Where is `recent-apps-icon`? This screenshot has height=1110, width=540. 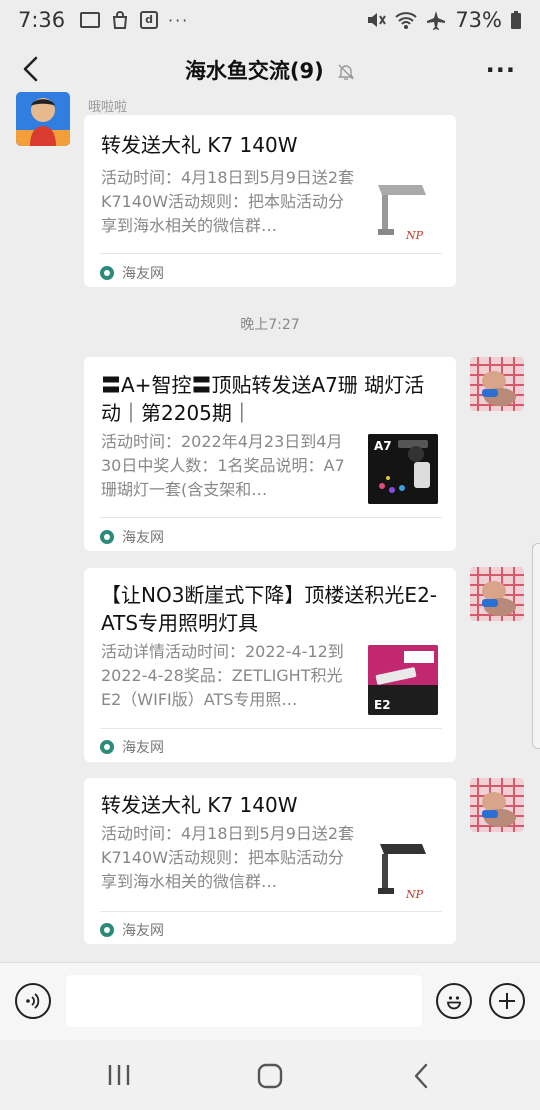
recent-apps-icon is located at coordinates (119, 1075).